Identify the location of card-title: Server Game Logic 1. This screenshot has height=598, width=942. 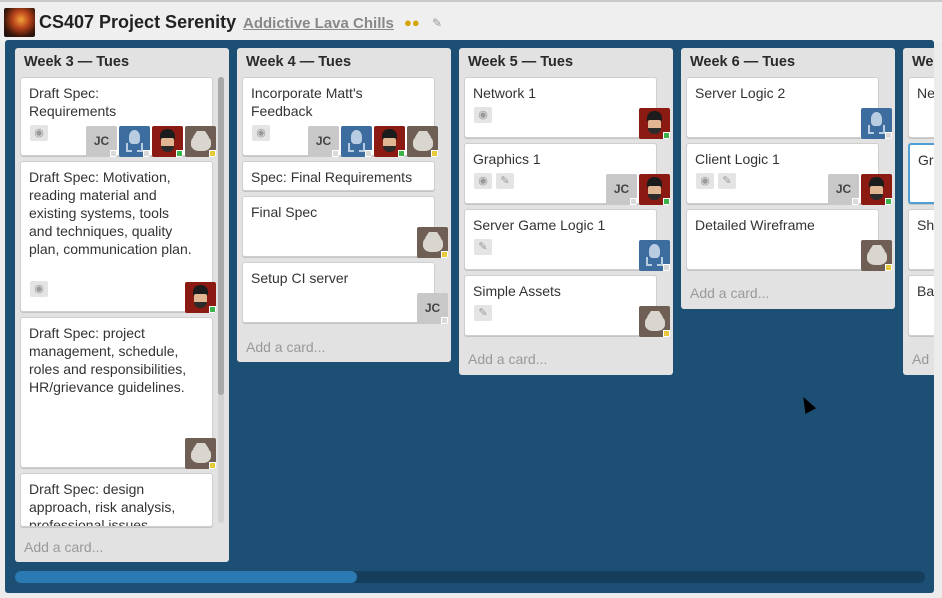
(539, 225).